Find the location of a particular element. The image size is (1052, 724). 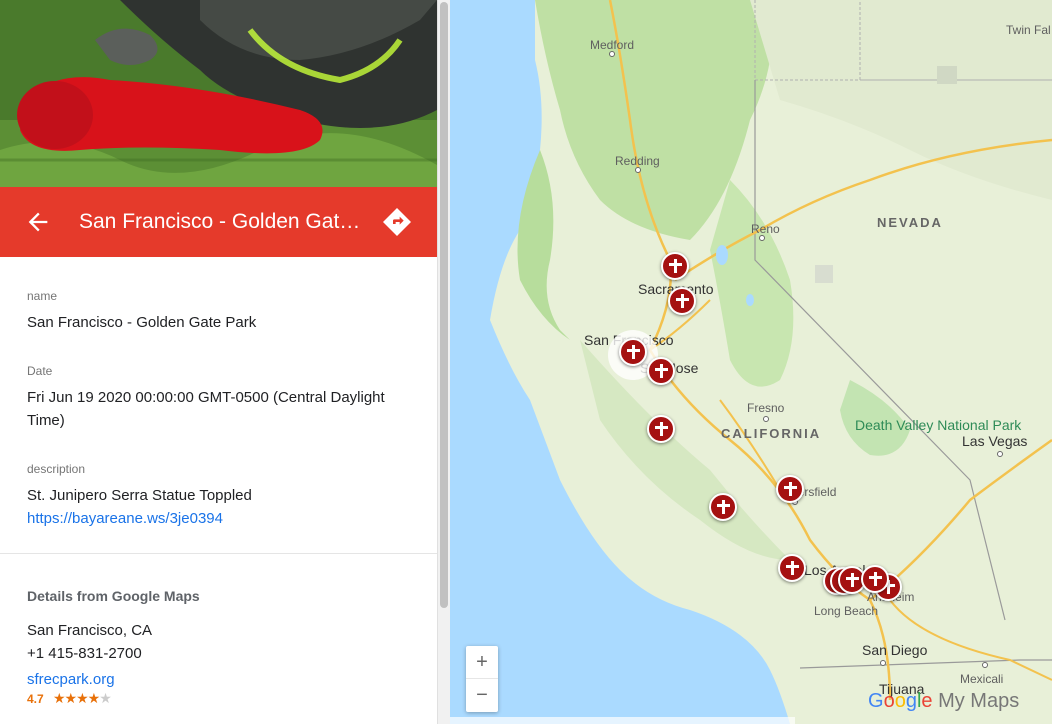

name-field: name San Francisco - Golden Gate Park is located at coordinates (217, 311).